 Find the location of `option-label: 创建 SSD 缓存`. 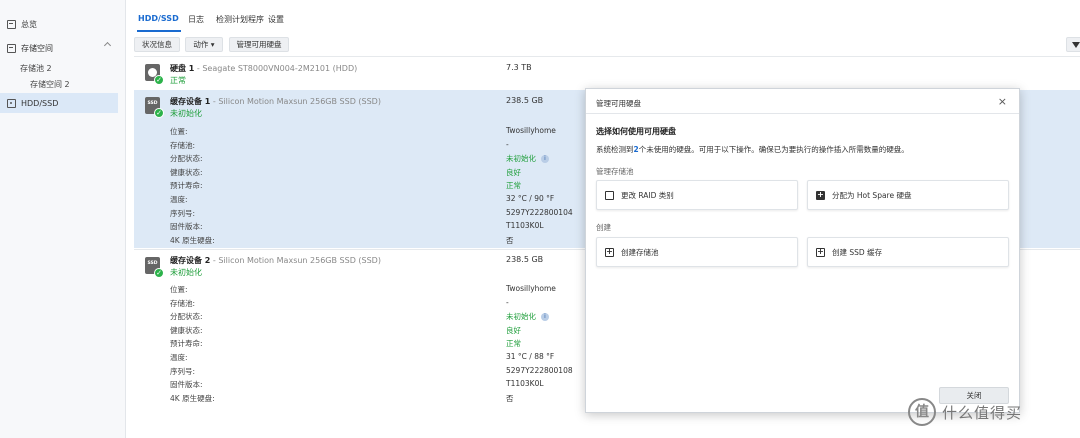

option-label: 创建 SSD 缓存 is located at coordinates (857, 252).